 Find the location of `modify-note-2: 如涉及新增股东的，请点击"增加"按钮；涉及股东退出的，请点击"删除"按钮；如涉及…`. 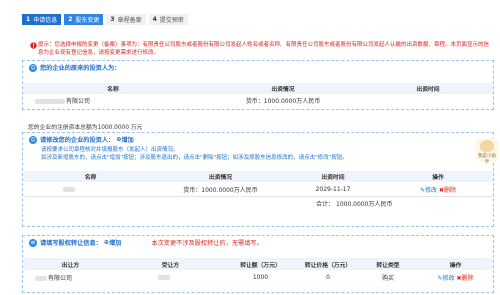

modify-note-2: 如涉及新增股东的，请点击"增加"按钮；涉及股东退出的，请点击"删除"按钮；如涉及… is located at coordinates (194, 158).